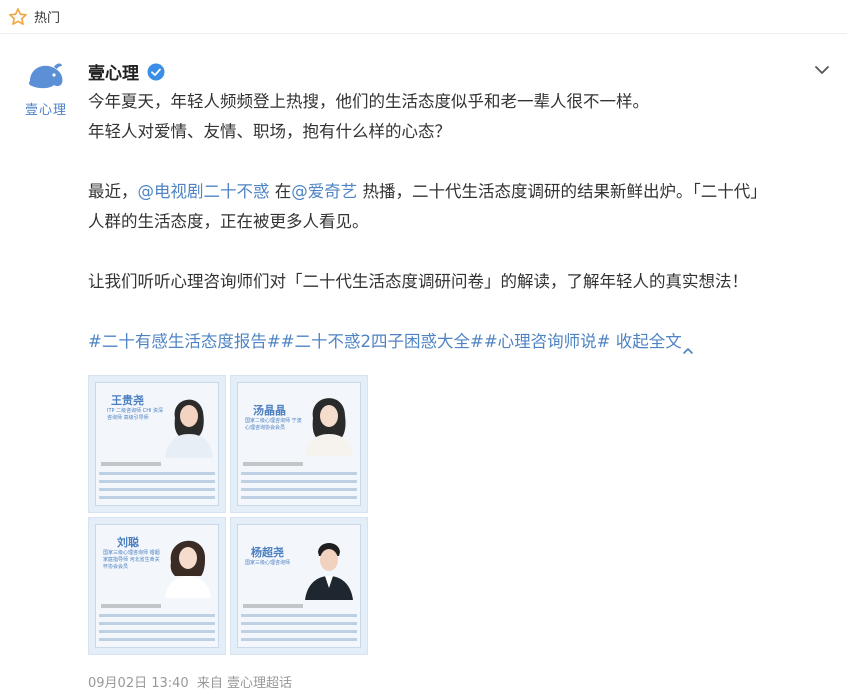 This screenshot has height=698, width=847. Describe the element at coordinates (822, 70) in the screenshot. I see `chevron-down-icon` at that location.